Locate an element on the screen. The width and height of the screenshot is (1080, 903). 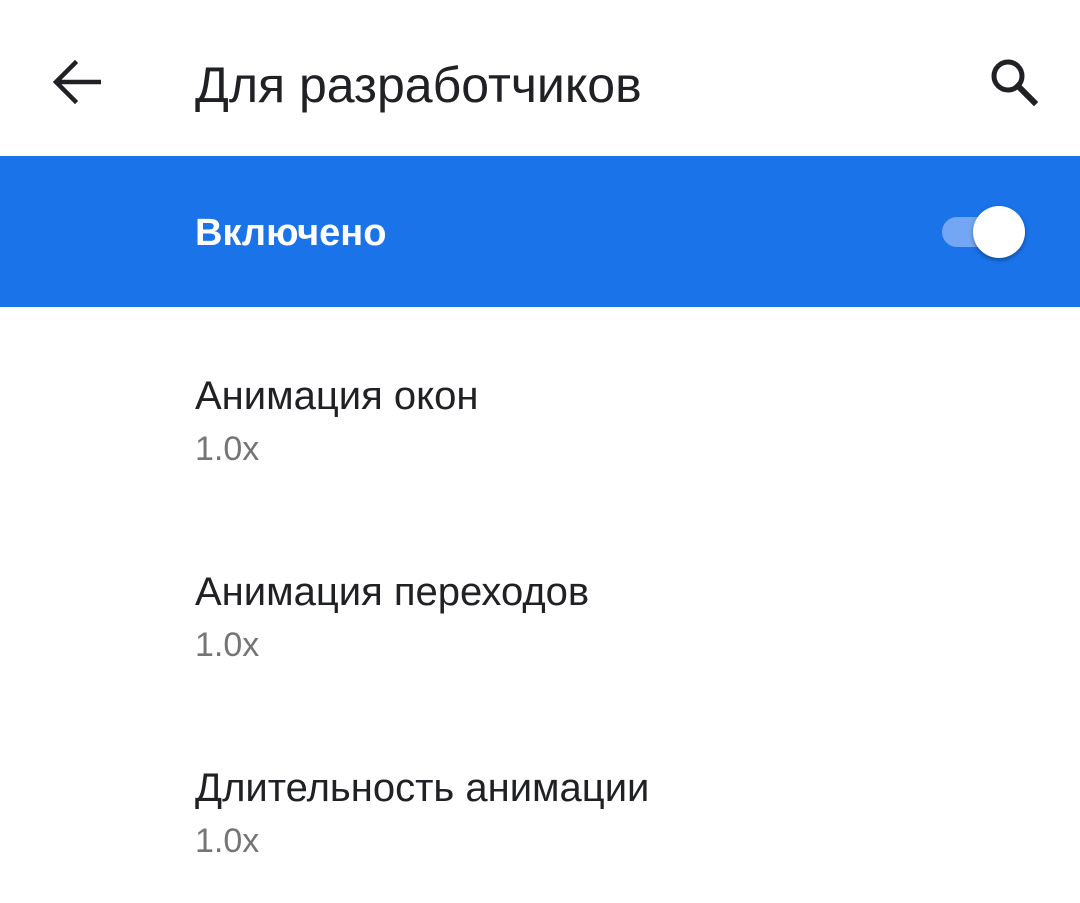
search-icon is located at coordinates (1015, 83).